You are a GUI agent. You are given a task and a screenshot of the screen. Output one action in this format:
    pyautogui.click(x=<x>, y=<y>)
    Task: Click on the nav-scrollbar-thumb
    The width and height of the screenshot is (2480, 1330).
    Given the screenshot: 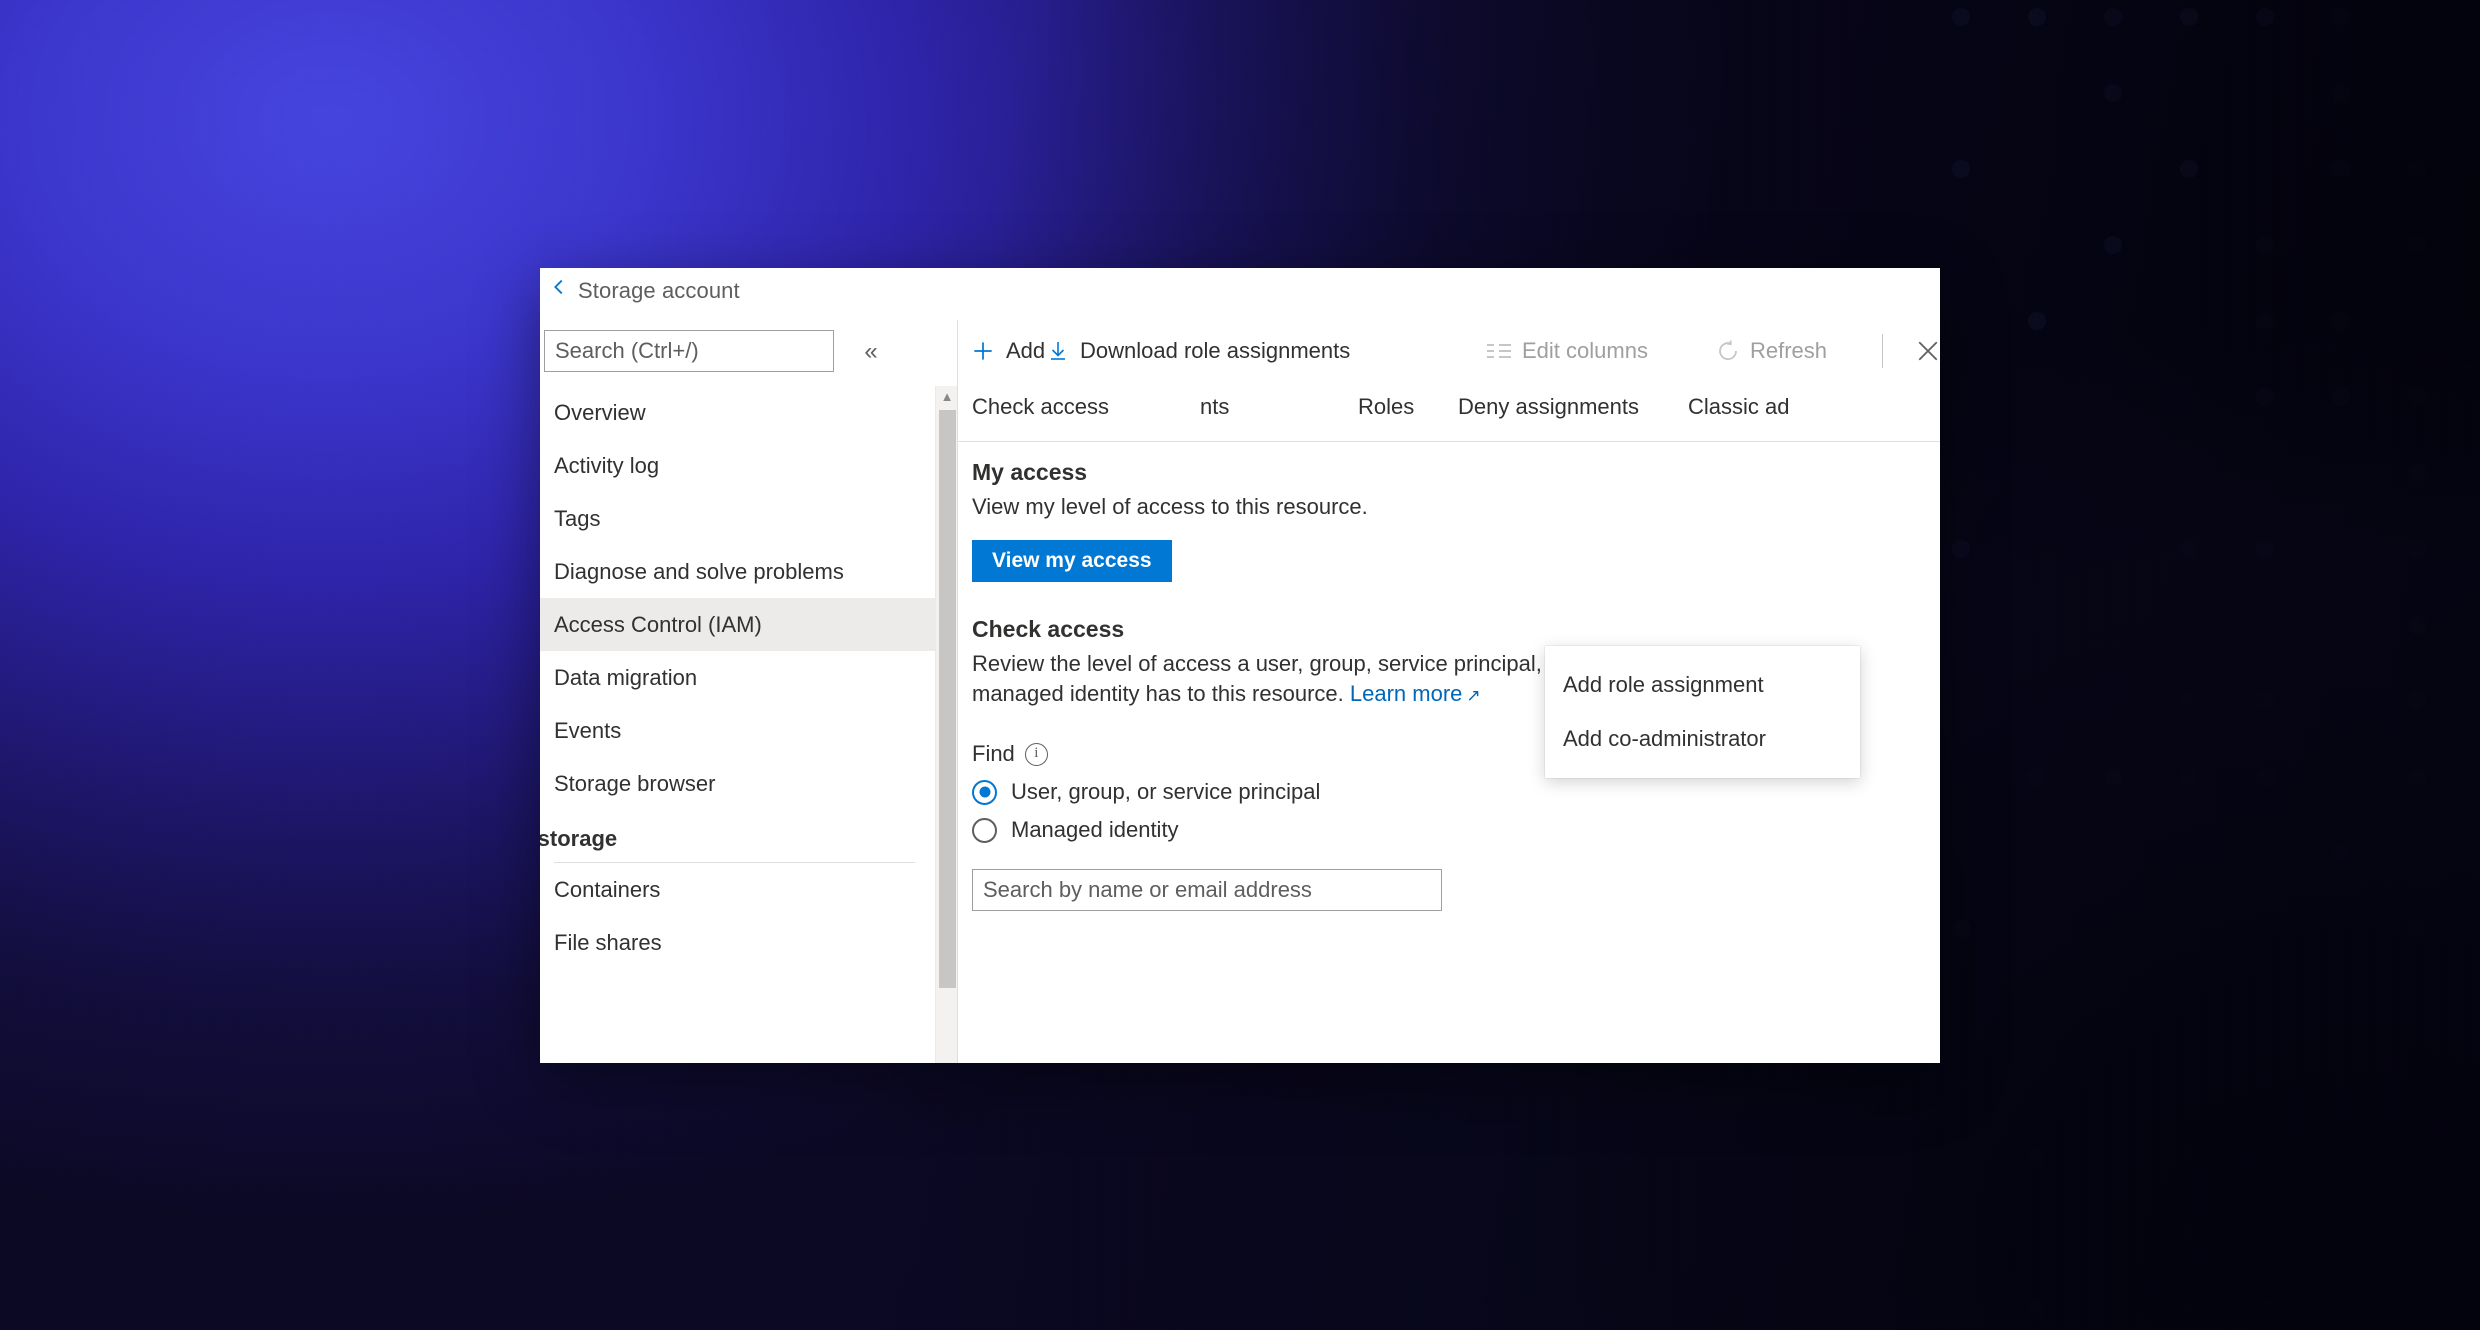 What is the action you would take?
    pyautogui.click(x=947, y=699)
    